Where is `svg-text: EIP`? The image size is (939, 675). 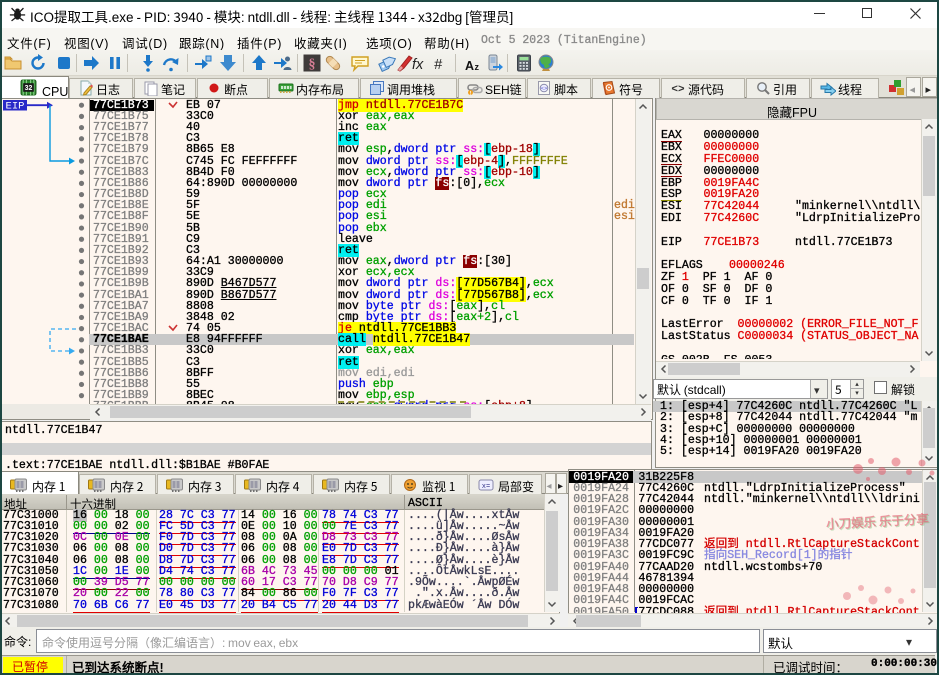
svg-text: EIP is located at coordinates (15, 107).